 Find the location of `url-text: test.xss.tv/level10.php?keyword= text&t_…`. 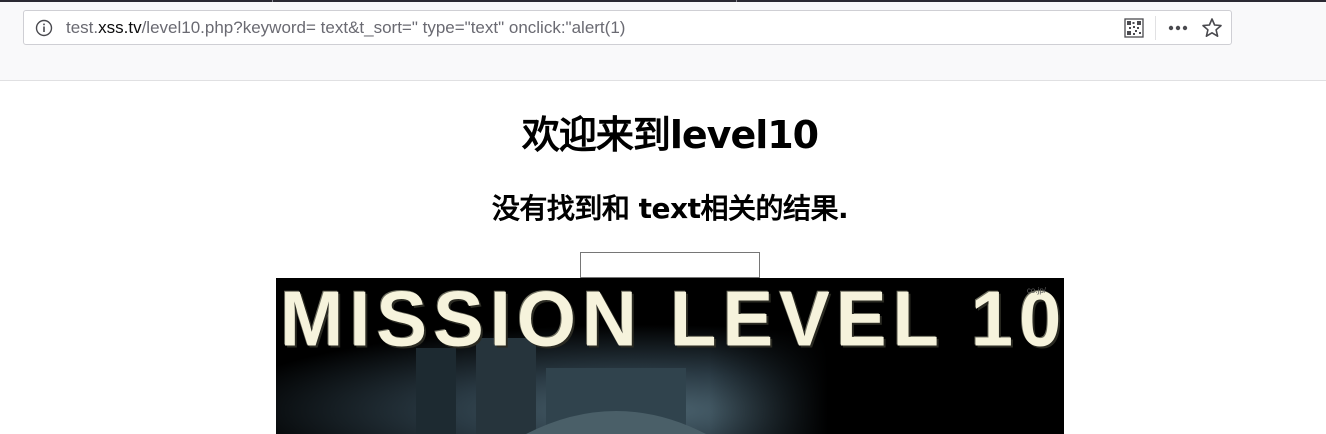

url-text: test.xss.tv/level10.php?keyword= text&t_… is located at coordinates (345, 28).